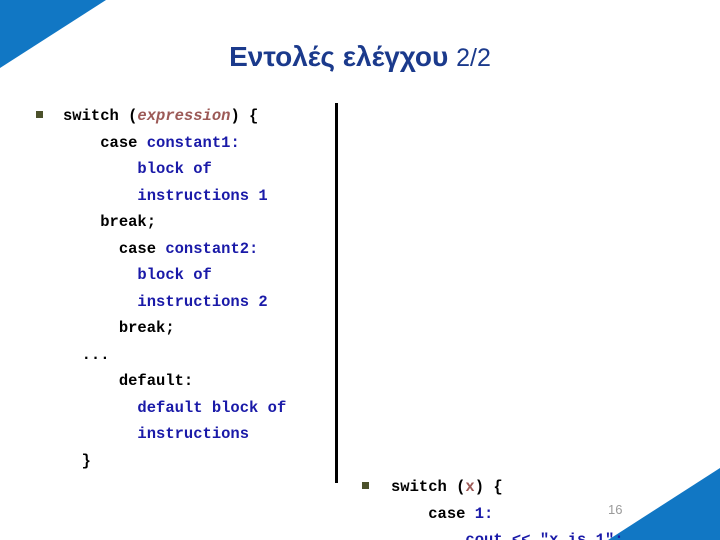  I want to click on code-token: constant2:, so click(212, 248).